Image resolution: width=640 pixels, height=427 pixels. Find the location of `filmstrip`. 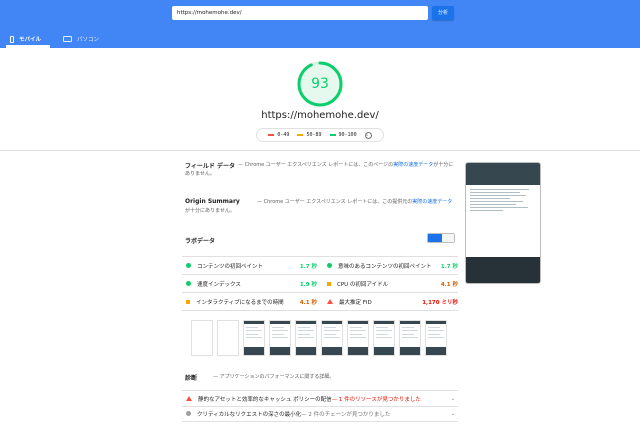

filmstrip is located at coordinates (321, 338).